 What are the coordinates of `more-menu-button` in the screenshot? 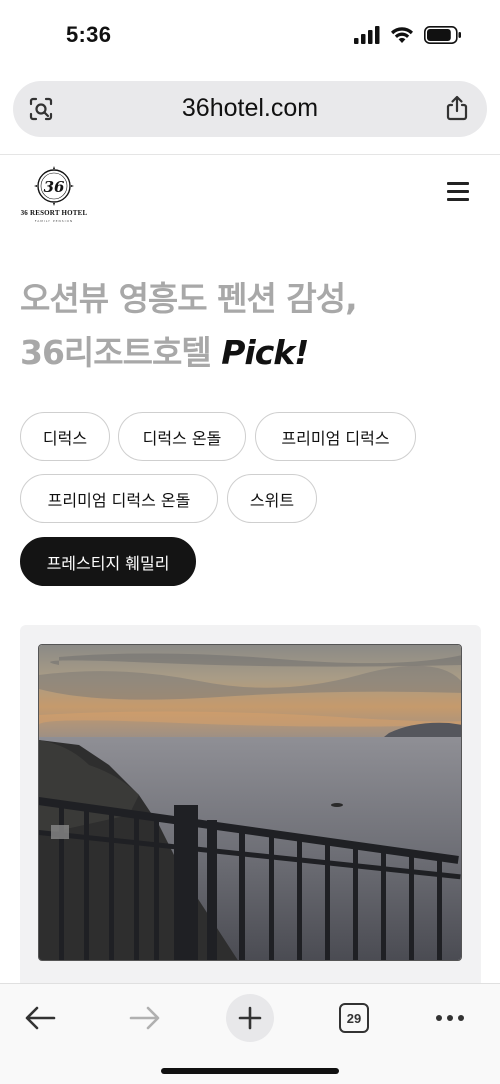 It's located at (450, 1018).